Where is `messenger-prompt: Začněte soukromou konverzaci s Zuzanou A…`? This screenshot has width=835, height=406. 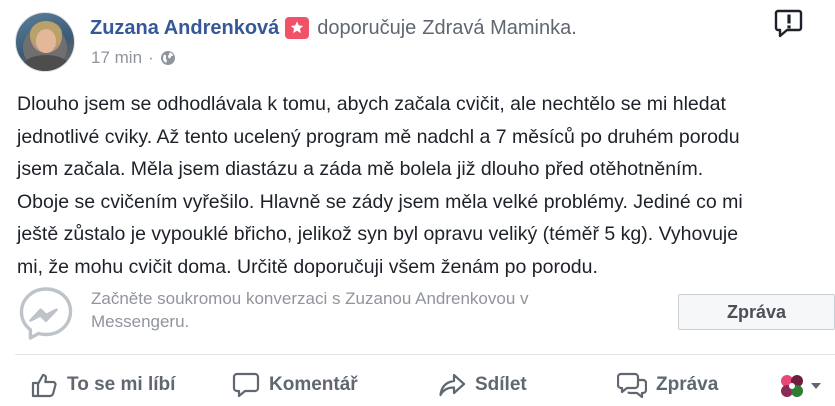 messenger-prompt: Začněte soukromou konverzaci s Zuzanou A… is located at coordinates (351, 310).